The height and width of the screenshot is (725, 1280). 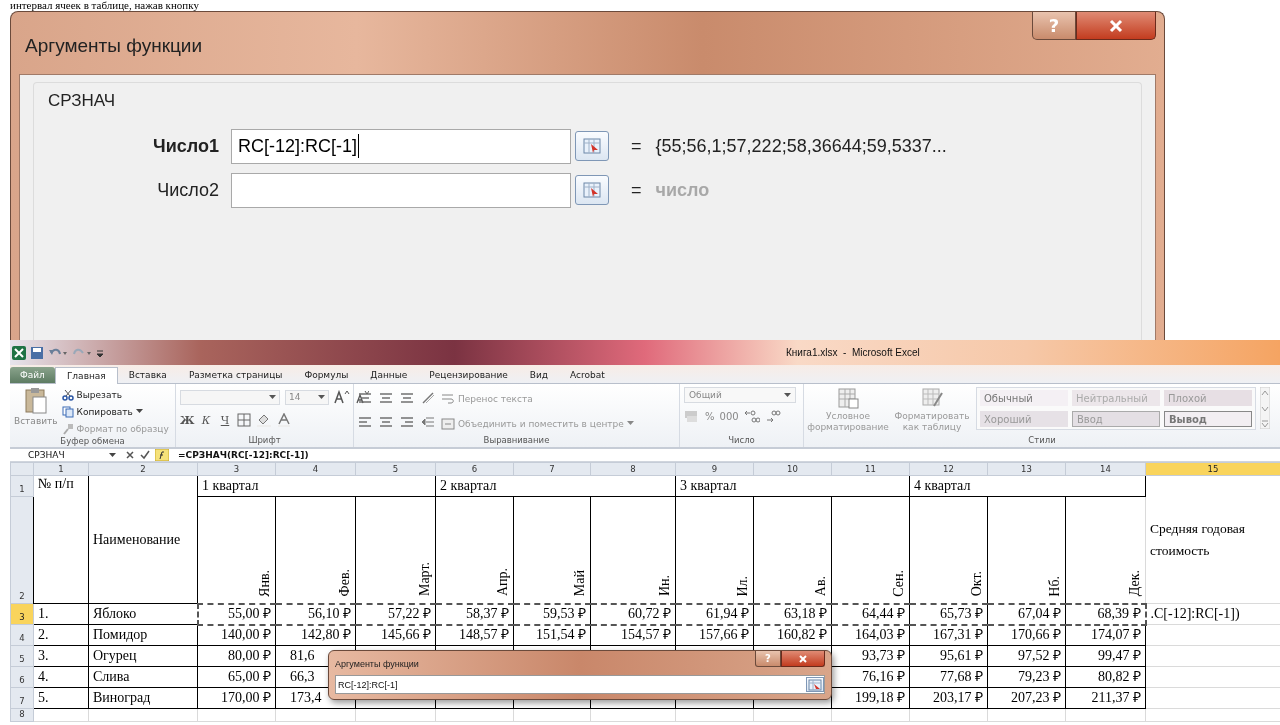 I want to click on align-middle-icon, so click(x=386, y=398).